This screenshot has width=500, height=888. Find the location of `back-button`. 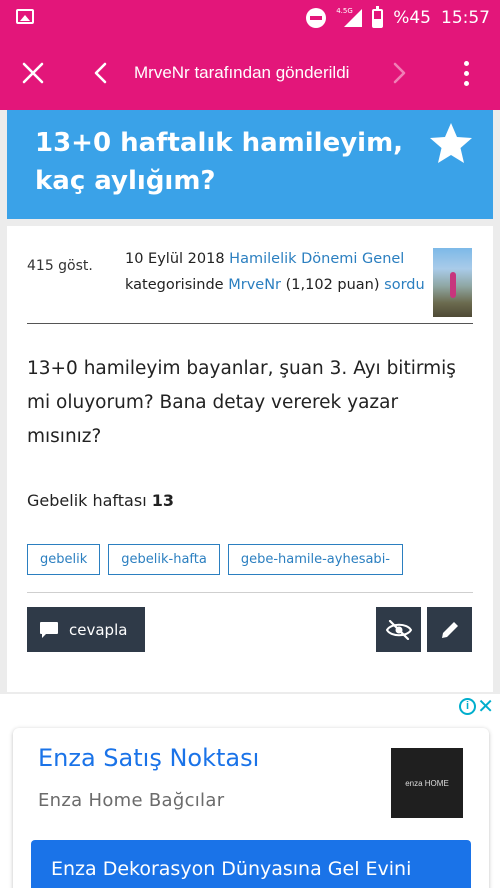

back-button is located at coordinates (100, 73).